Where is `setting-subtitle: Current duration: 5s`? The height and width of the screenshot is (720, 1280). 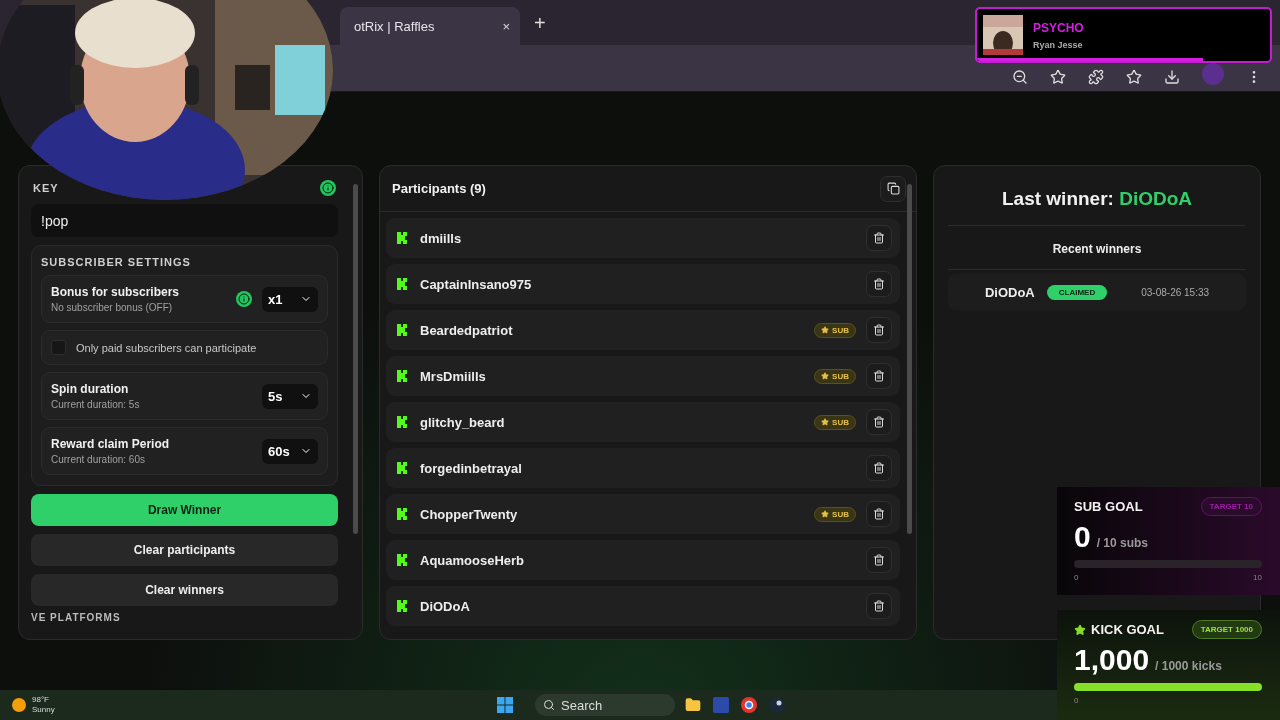
setting-subtitle: Current duration: 5s is located at coordinates (96, 404).